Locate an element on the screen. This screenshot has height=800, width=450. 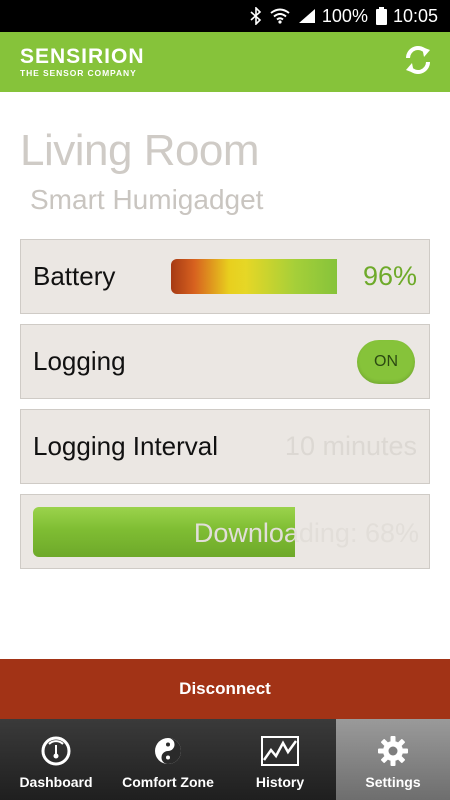
bluetooth-icon is located at coordinates (256, 16).